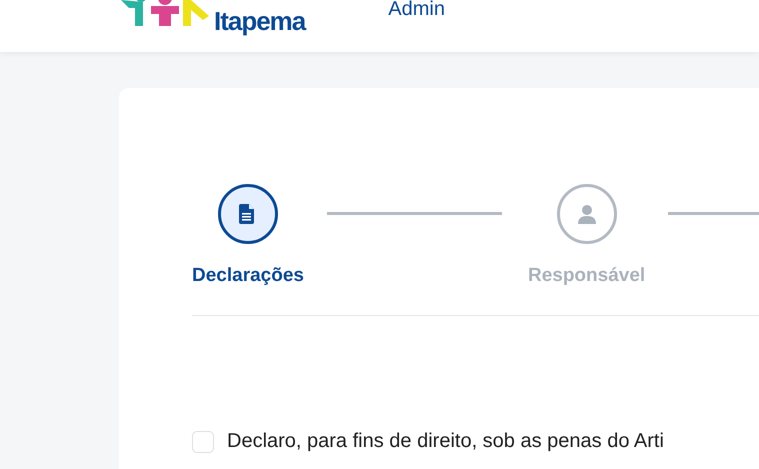 Image resolution: width=759 pixels, height=469 pixels. I want to click on person-icon, so click(586, 214).